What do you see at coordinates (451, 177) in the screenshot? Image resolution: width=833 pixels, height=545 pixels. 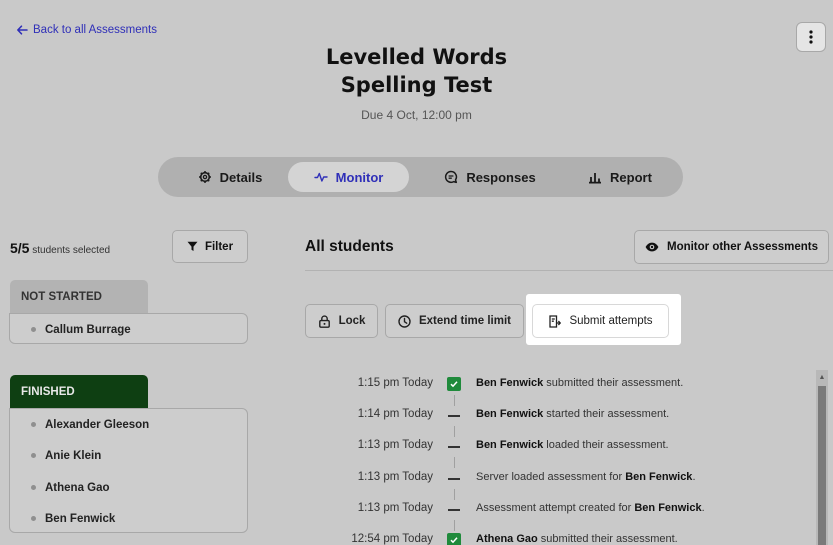 I see `chat-icon` at bounding box center [451, 177].